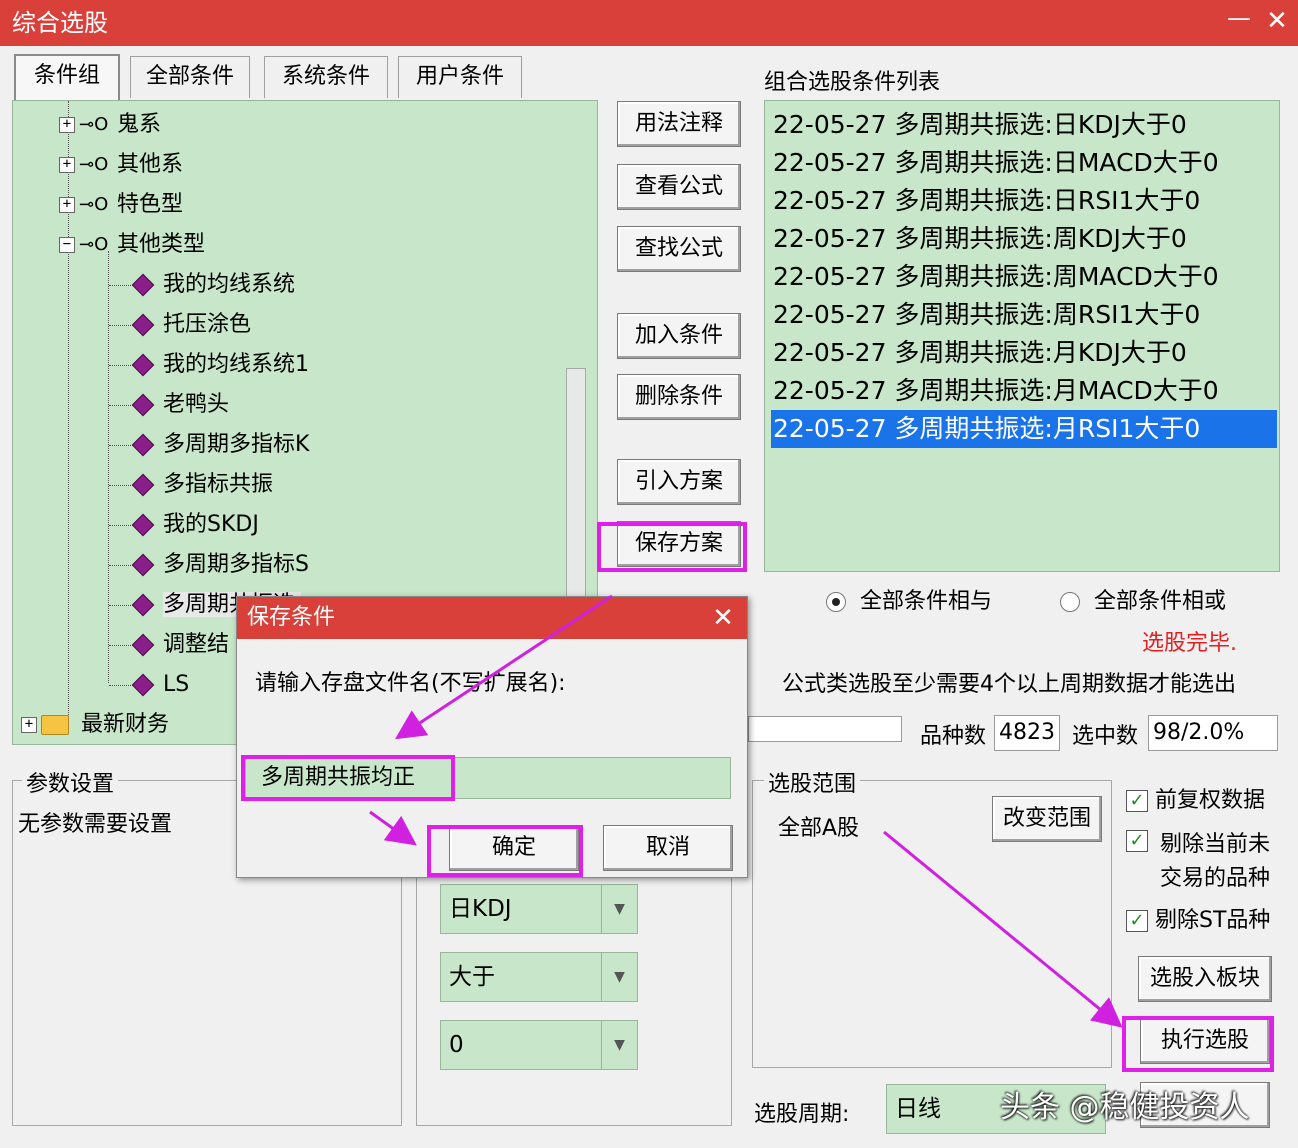 The image size is (1298, 1148). Describe the element at coordinates (393, 828) in the screenshot. I see `arrow-to-ok` at that location.